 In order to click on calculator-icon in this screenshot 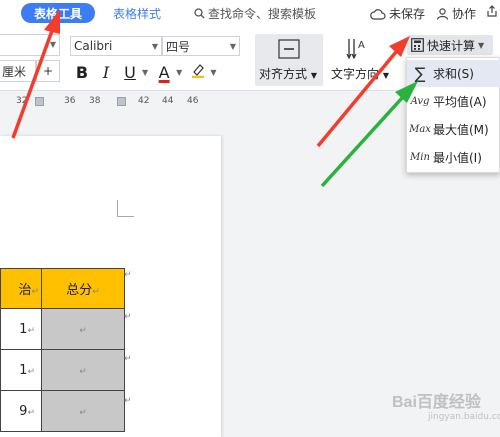, I will do `click(417, 45)`.